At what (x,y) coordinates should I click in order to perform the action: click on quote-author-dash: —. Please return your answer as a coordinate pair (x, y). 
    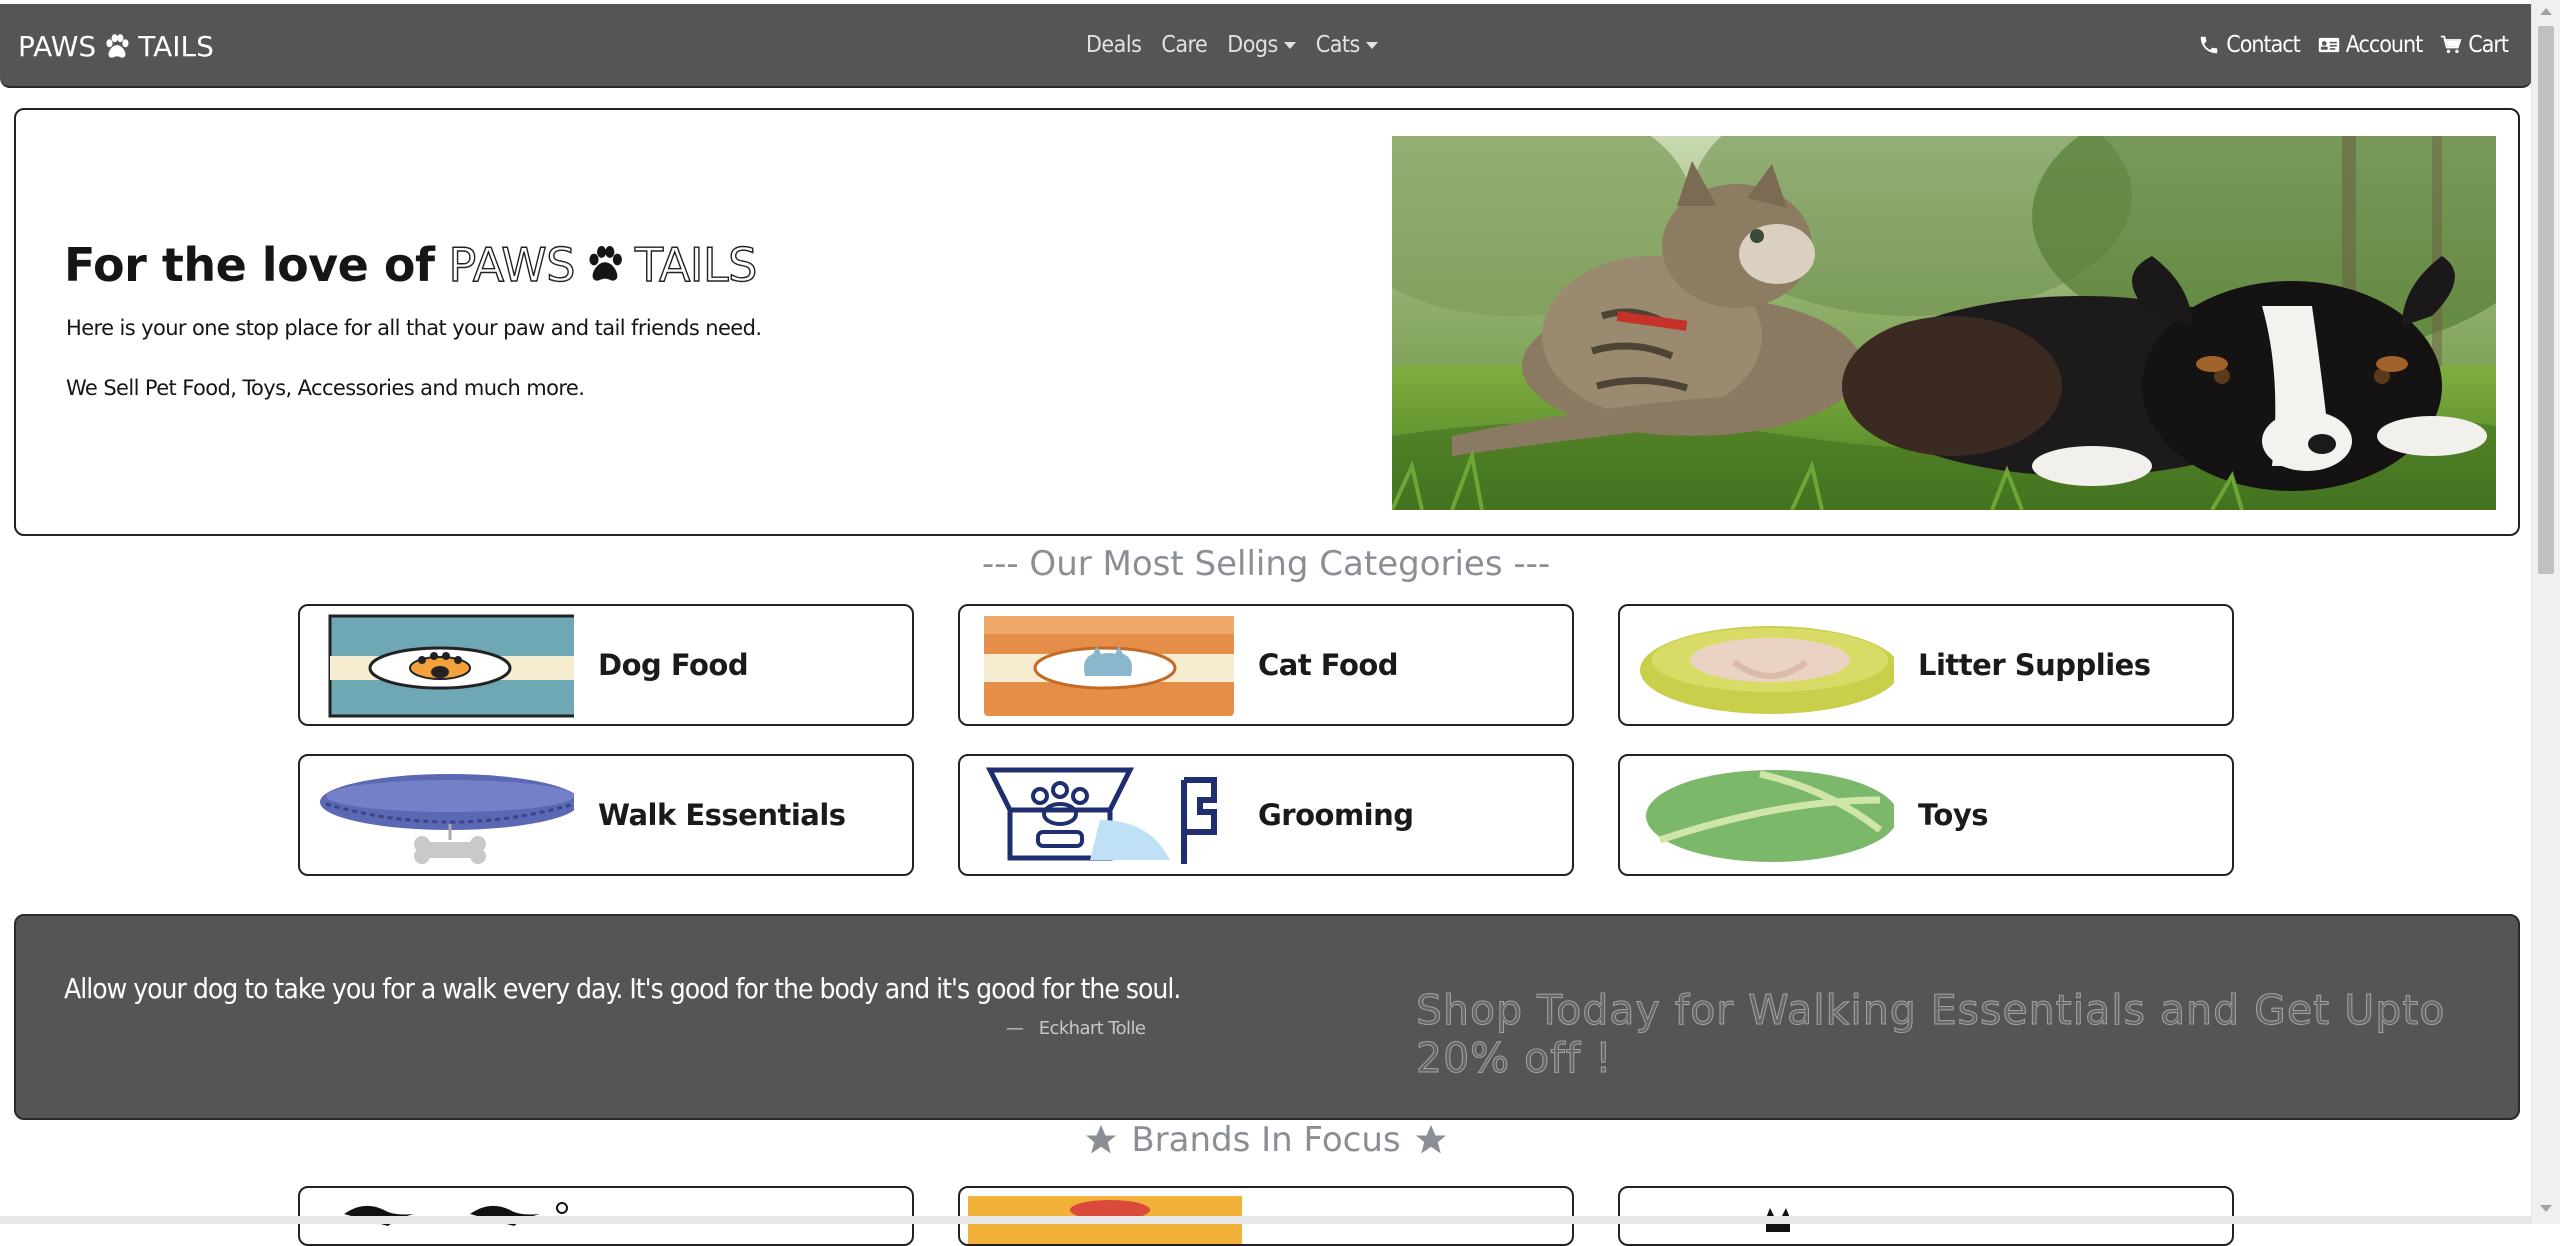
    Looking at the image, I should click on (1015, 1028).